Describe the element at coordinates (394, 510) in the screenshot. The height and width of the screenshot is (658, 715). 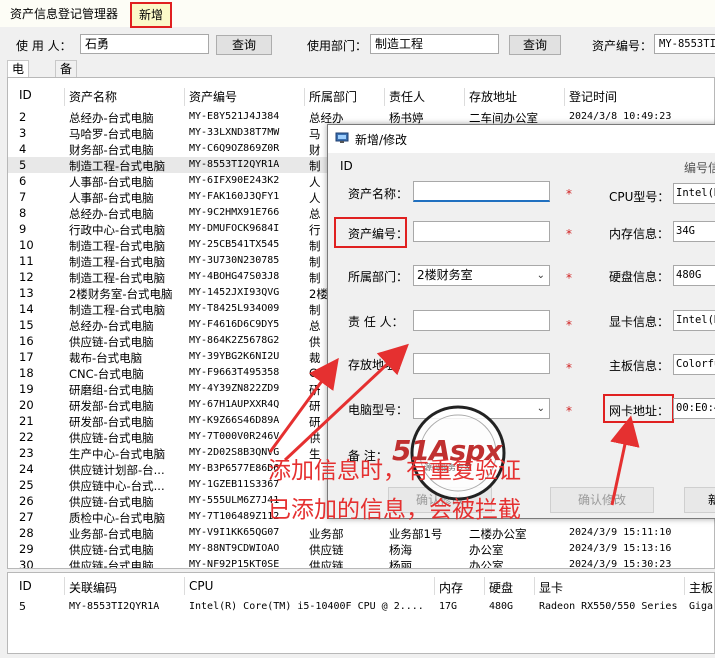
I see `annotation-line-2: 已添加的信息，会被拦截` at that location.